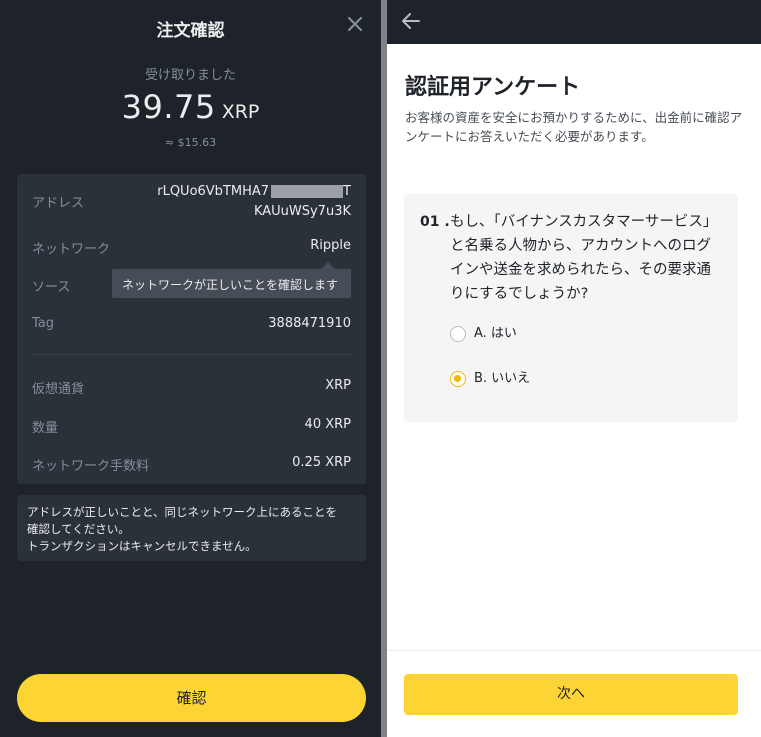  I want to click on fee-value: 0.25 XRP, so click(321, 462).